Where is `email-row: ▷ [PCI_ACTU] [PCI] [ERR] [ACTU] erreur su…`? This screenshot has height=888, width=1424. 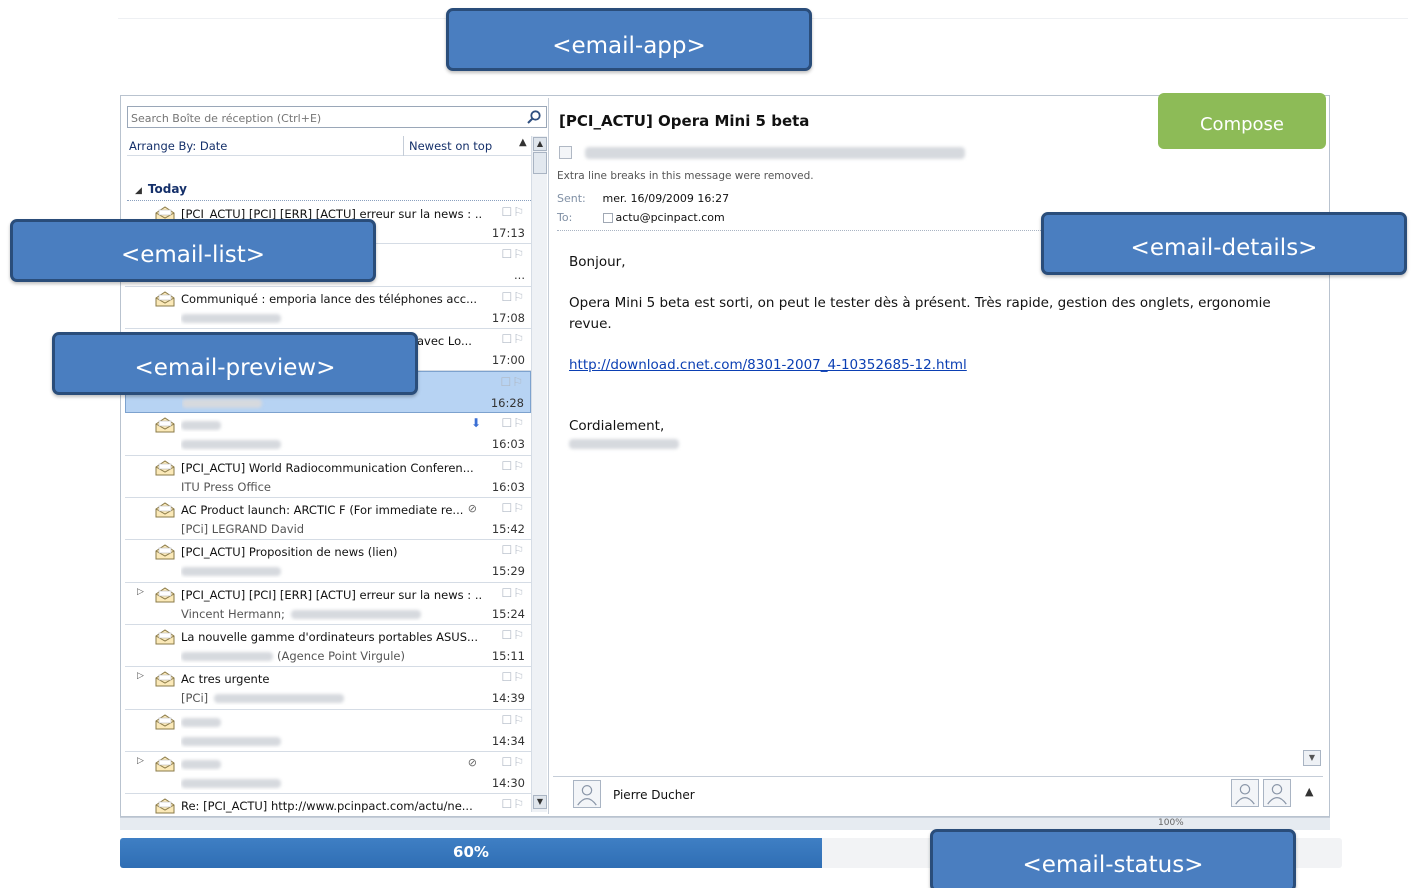 email-row: ▷ [PCI_ACTU] [PCI] [ERR] [ACTU] erreur su… is located at coordinates (328, 604).